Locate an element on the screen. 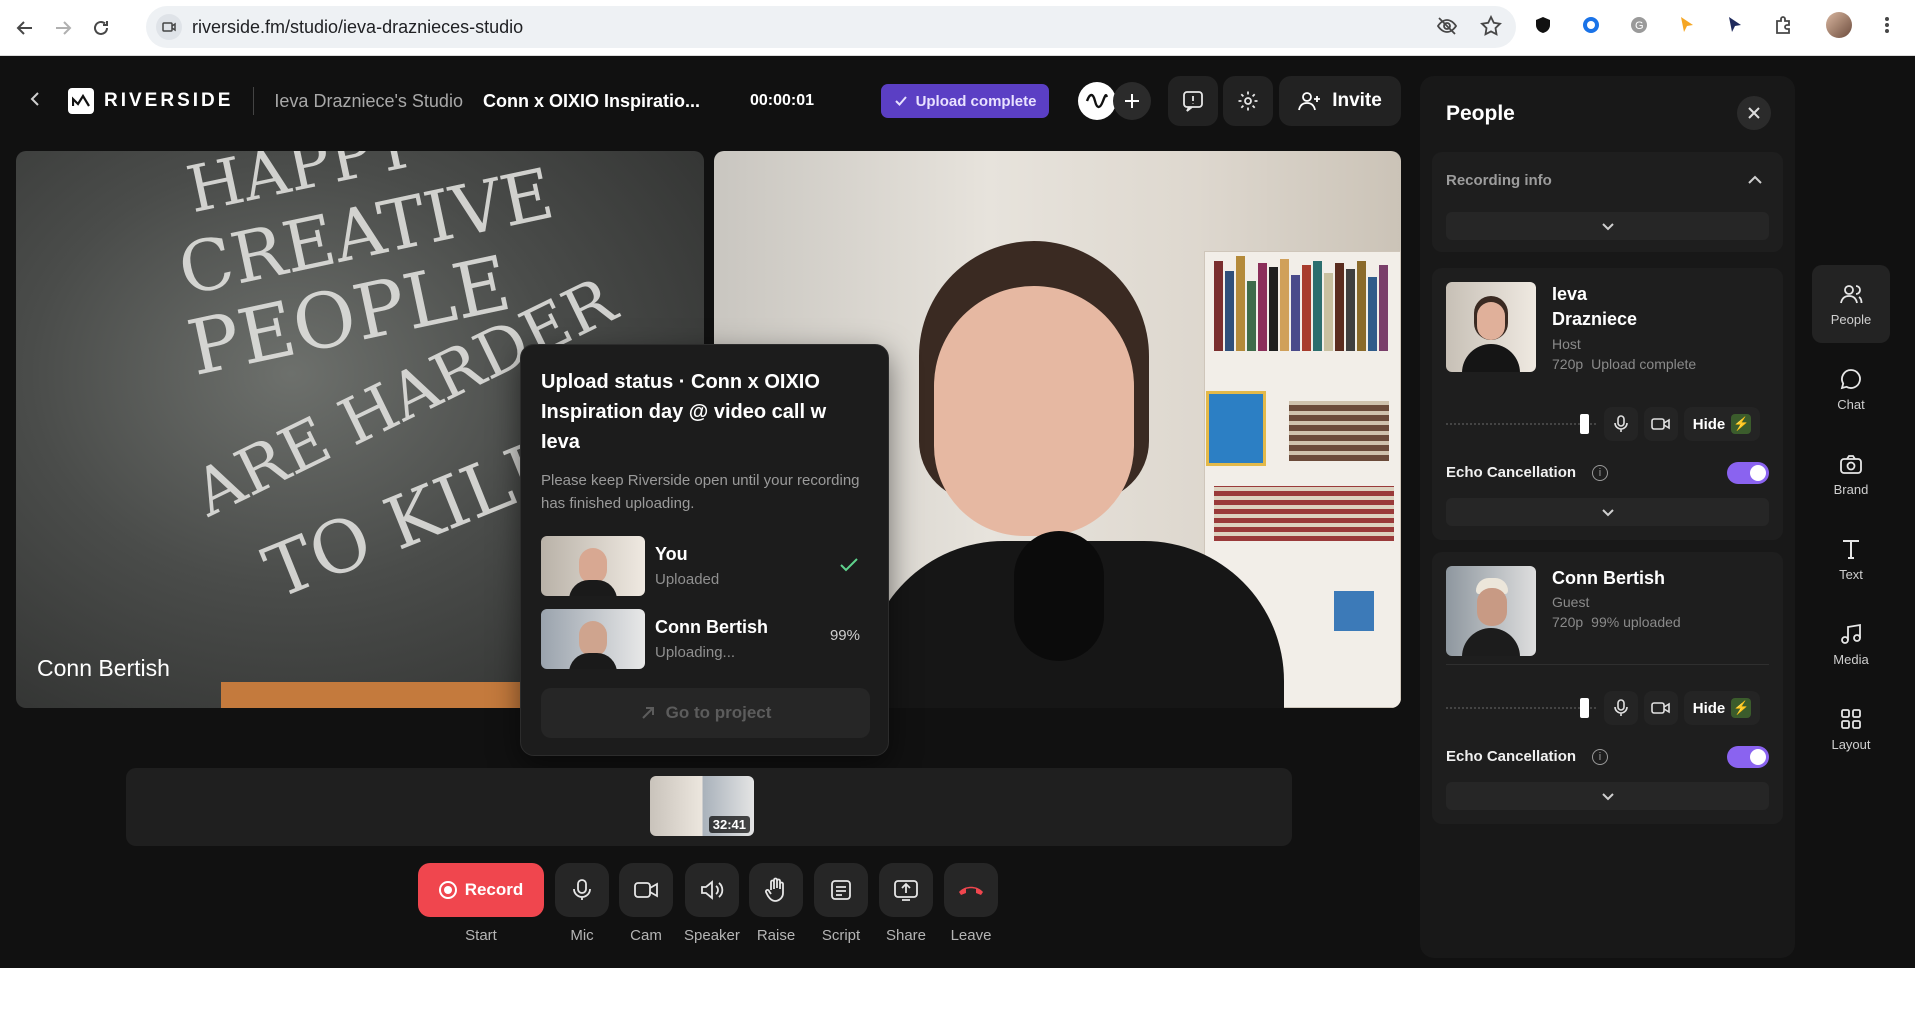 The height and width of the screenshot is (1024, 1915). extension-grammarly-icon: G is located at coordinates (1639, 25).